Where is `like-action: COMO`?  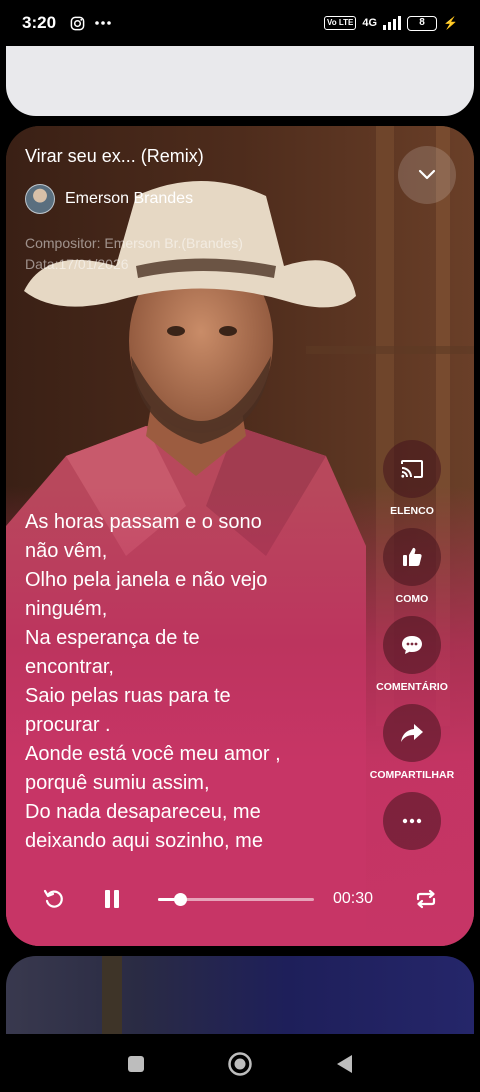 like-action: COMO is located at coordinates (412, 566).